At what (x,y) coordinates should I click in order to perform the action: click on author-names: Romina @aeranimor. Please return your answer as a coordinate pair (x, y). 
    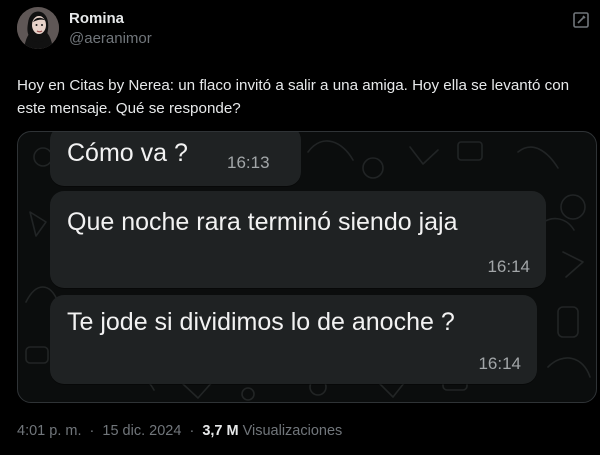
    Looking at the image, I should click on (110, 28).